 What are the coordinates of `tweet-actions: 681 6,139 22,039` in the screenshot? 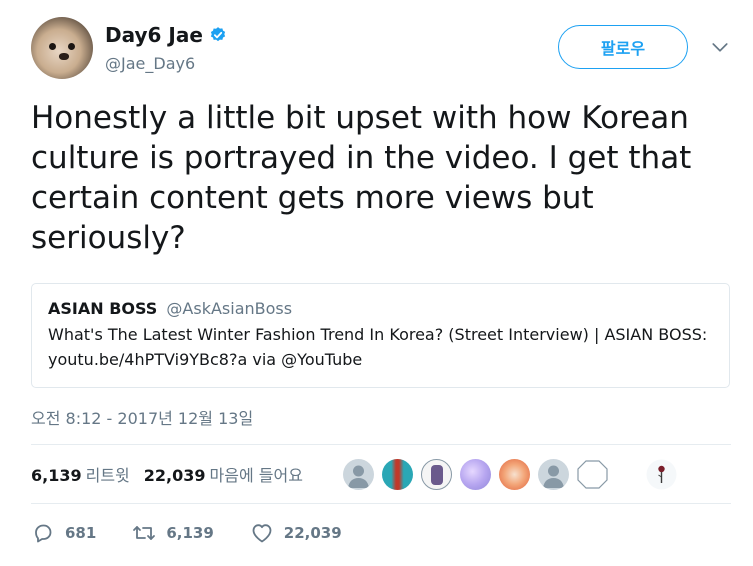 It's located at (204, 533).